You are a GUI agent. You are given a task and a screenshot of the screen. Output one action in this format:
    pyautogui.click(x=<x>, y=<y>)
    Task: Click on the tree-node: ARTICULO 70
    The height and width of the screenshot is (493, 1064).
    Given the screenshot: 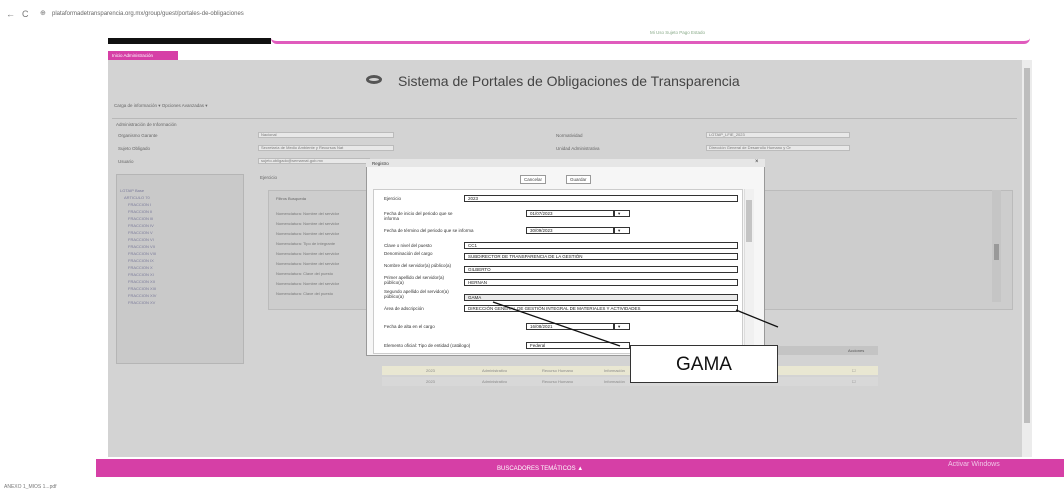 What is the action you would take?
    pyautogui.click(x=137, y=197)
    